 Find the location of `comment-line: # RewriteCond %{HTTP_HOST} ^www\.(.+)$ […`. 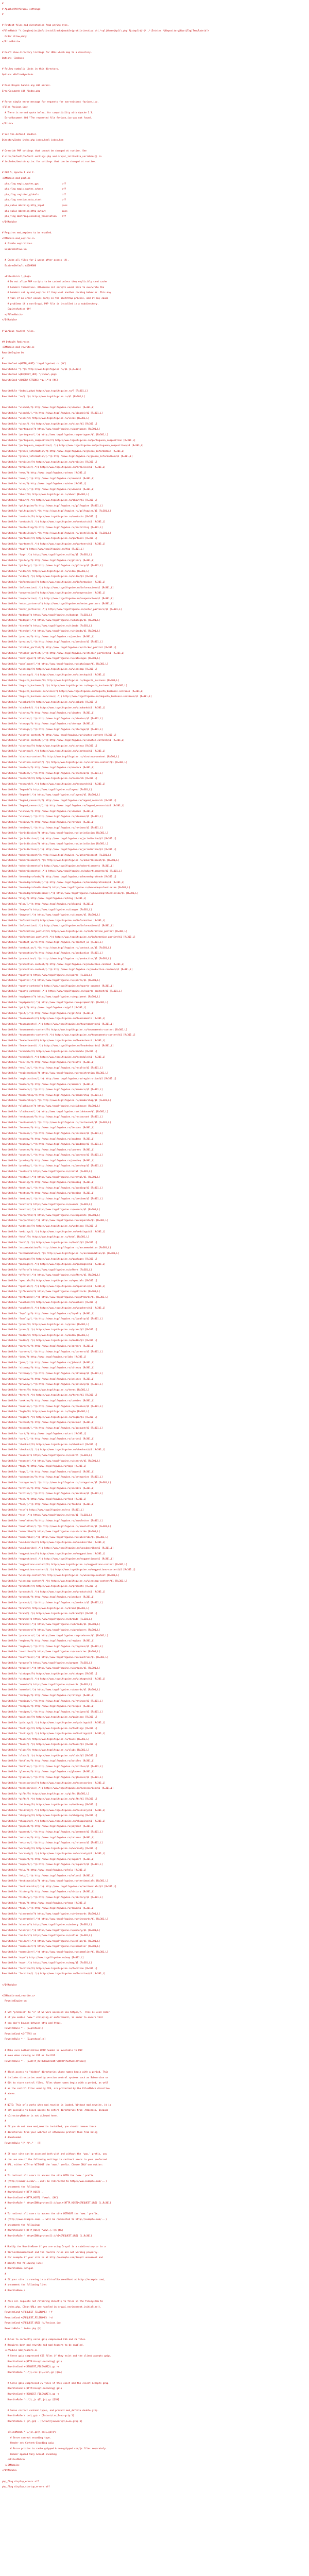

comment-line: # RewriteCond %{HTTP_HOST} ^www\.(.+)$ [… is located at coordinates (32, 2230).